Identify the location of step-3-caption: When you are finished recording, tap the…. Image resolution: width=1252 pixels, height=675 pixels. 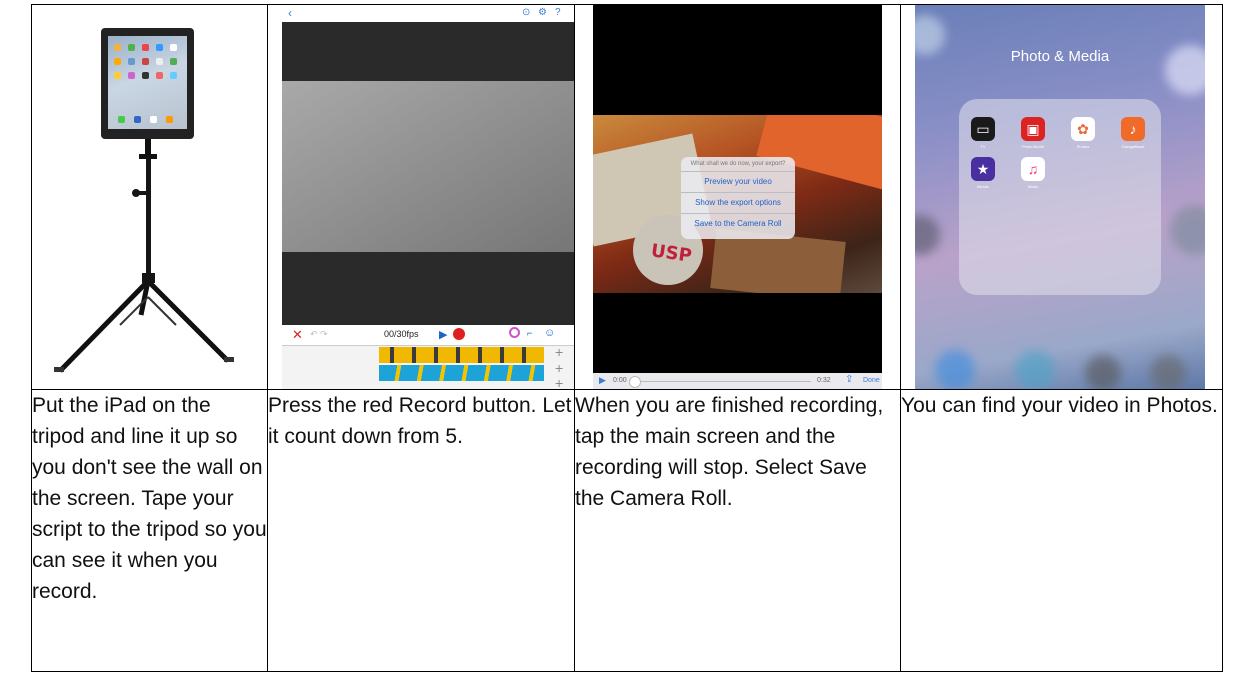
(737, 530).